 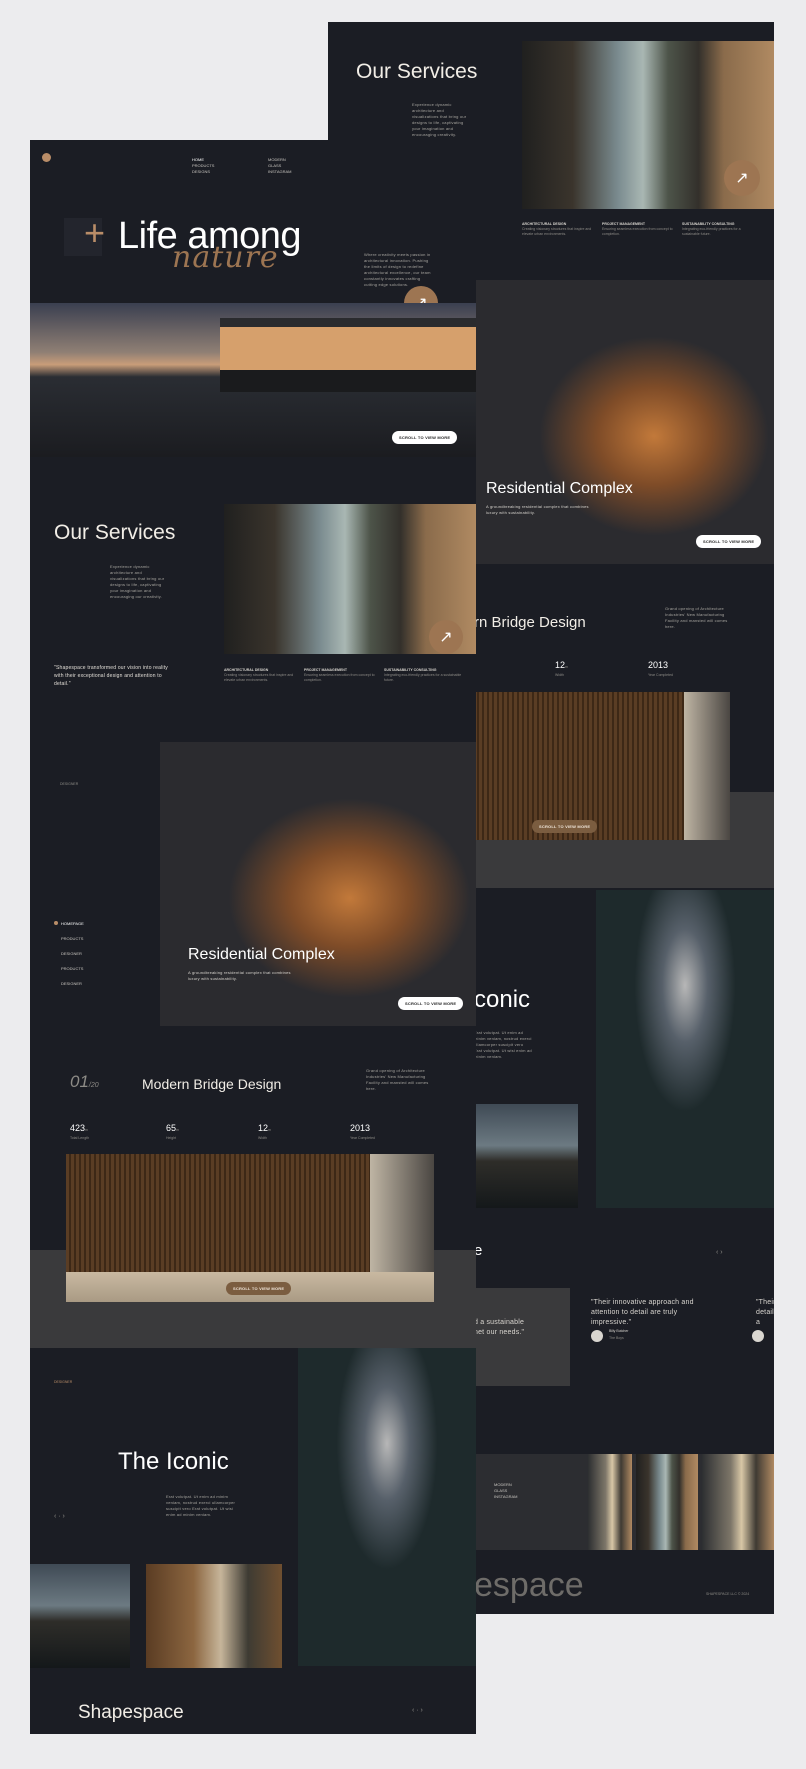 What do you see at coordinates (619, 1331) in the screenshot?
I see `back-testimonial-author: Billy Butcher` at bounding box center [619, 1331].